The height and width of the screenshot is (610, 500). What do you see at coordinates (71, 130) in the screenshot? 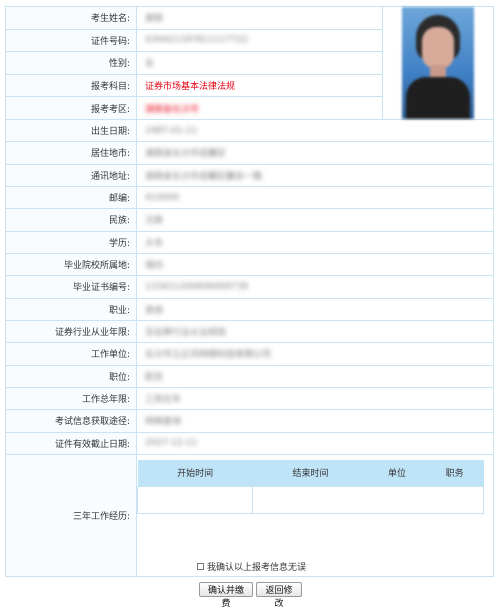
I see `field-label: 出生日期:` at bounding box center [71, 130].